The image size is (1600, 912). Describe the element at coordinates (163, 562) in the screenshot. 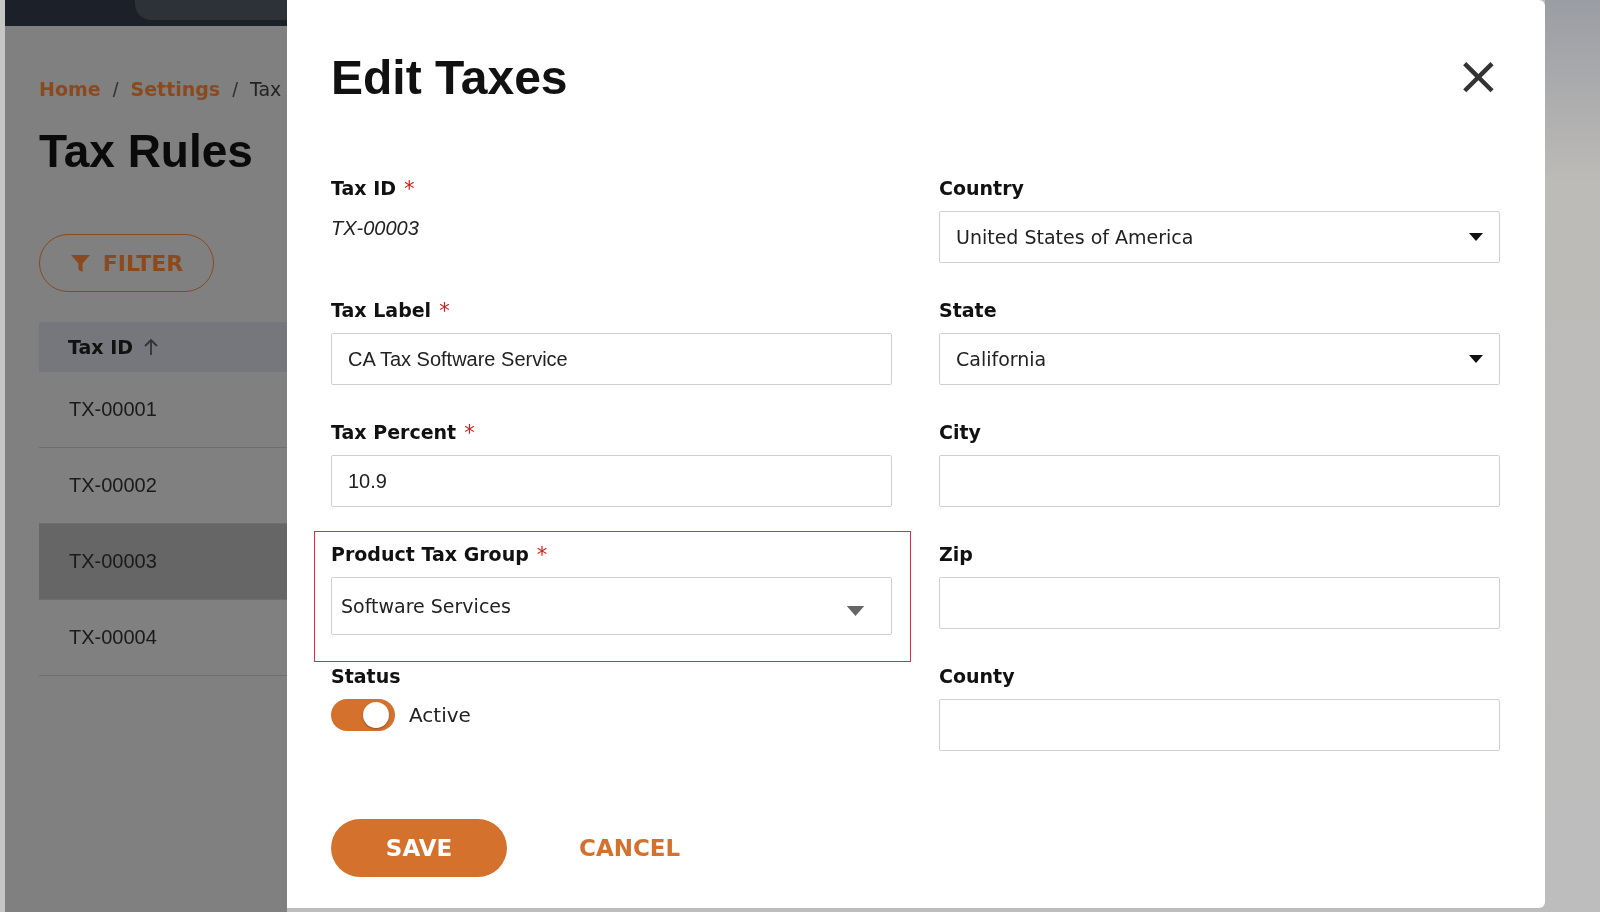

I see `table-row: TX-00003` at that location.